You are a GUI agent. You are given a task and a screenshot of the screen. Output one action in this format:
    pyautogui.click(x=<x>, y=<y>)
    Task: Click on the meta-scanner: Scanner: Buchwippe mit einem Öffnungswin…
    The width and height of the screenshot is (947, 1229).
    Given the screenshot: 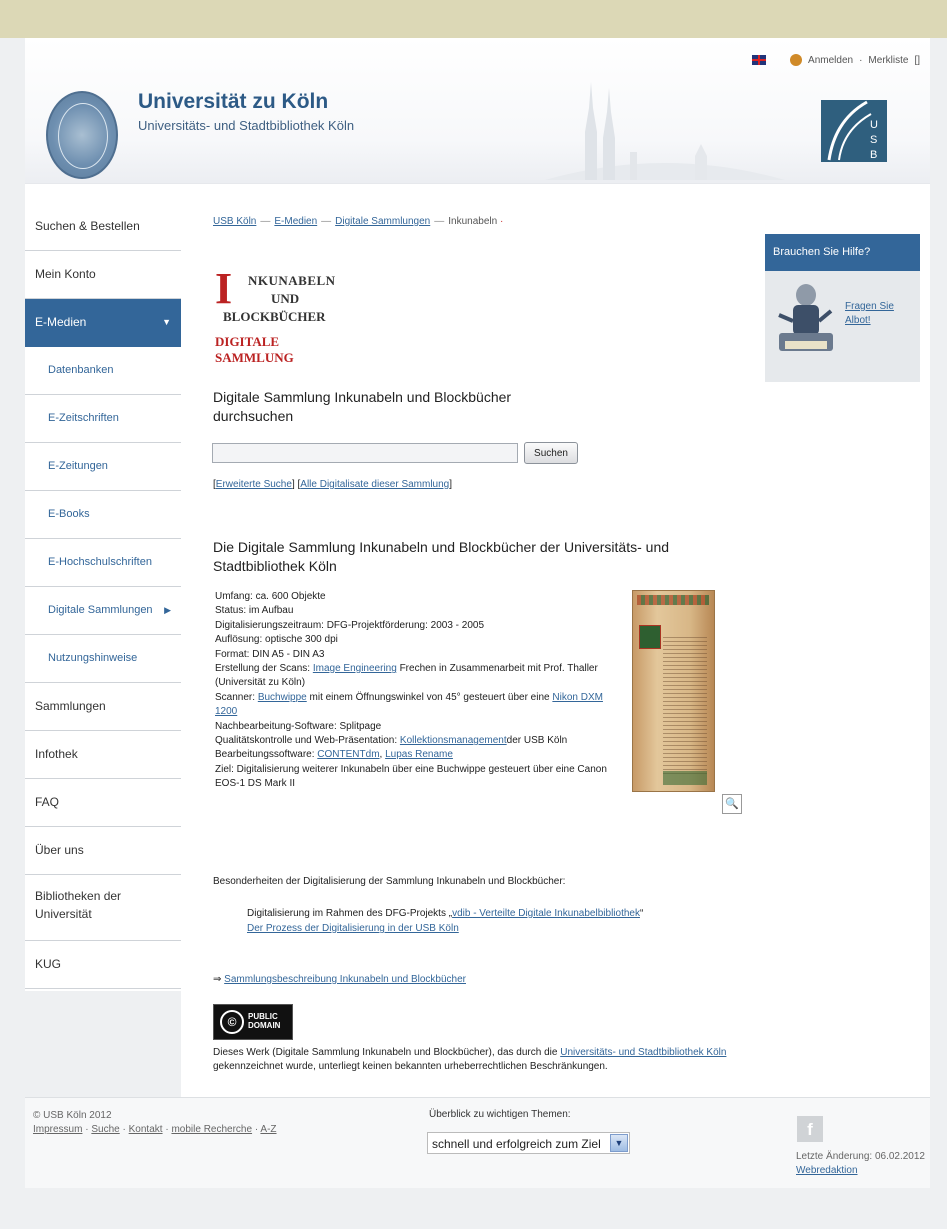 What is the action you would take?
    pyautogui.click(x=415, y=705)
    